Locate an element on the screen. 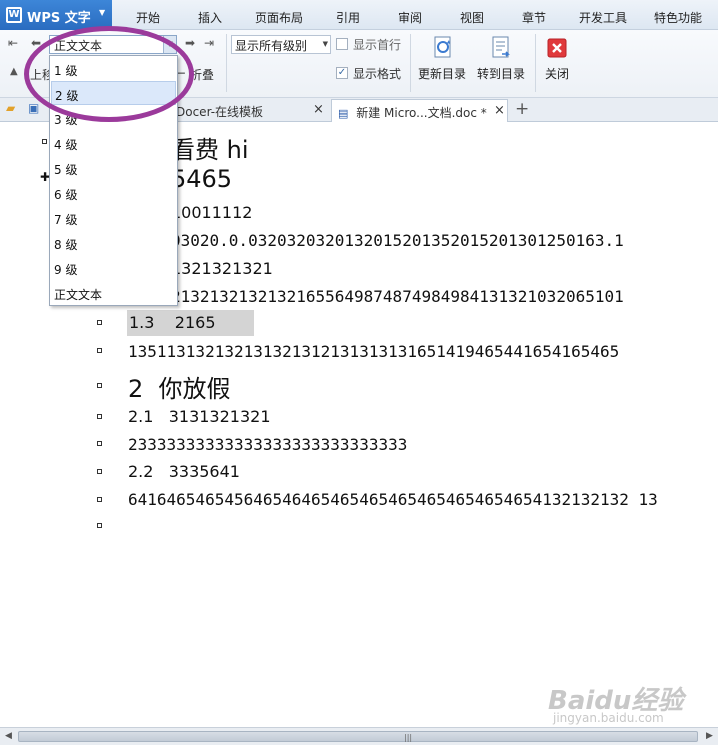 The image size is (718, 745). close-outline-label: 关闭 is located at coordinates (557, 73).